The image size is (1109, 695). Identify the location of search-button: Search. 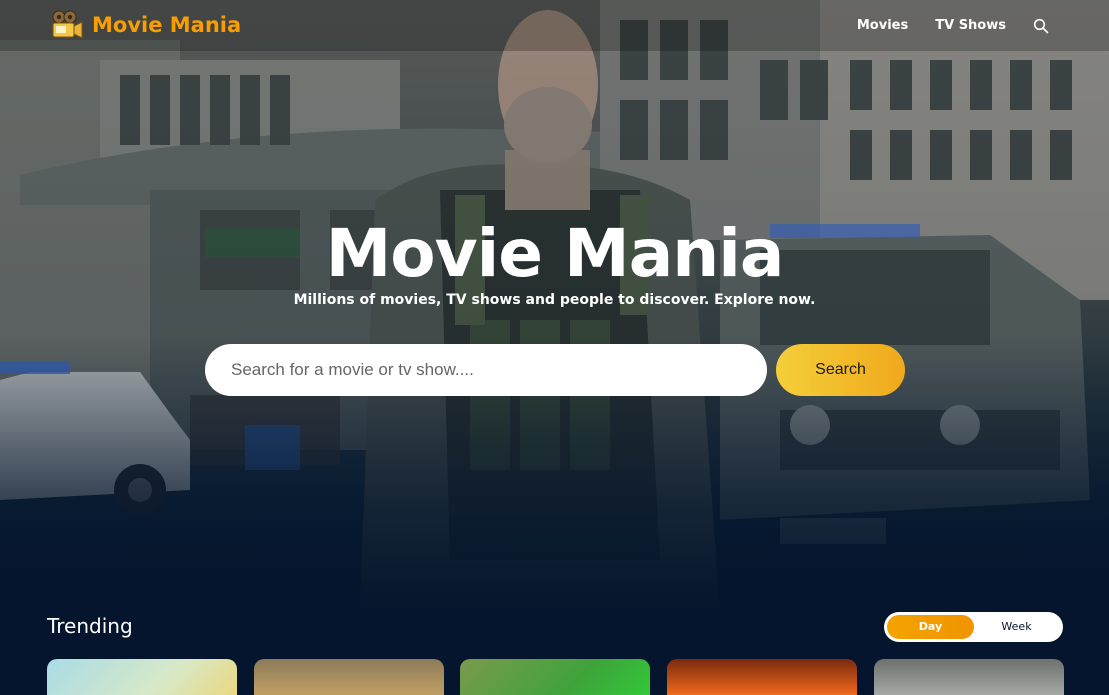
(840, 370).